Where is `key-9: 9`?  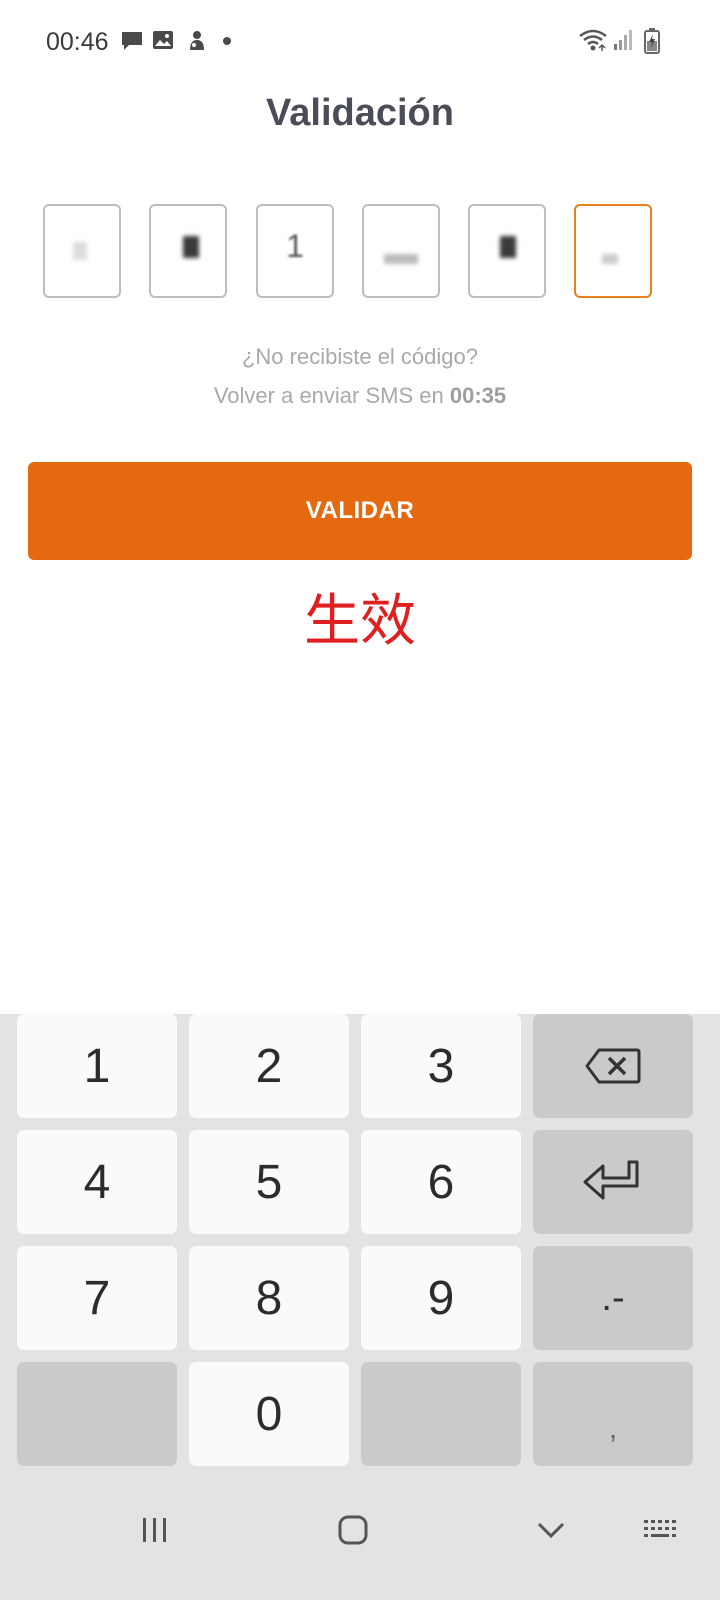
key-9: 9 is located at coordinates (441, 1298).